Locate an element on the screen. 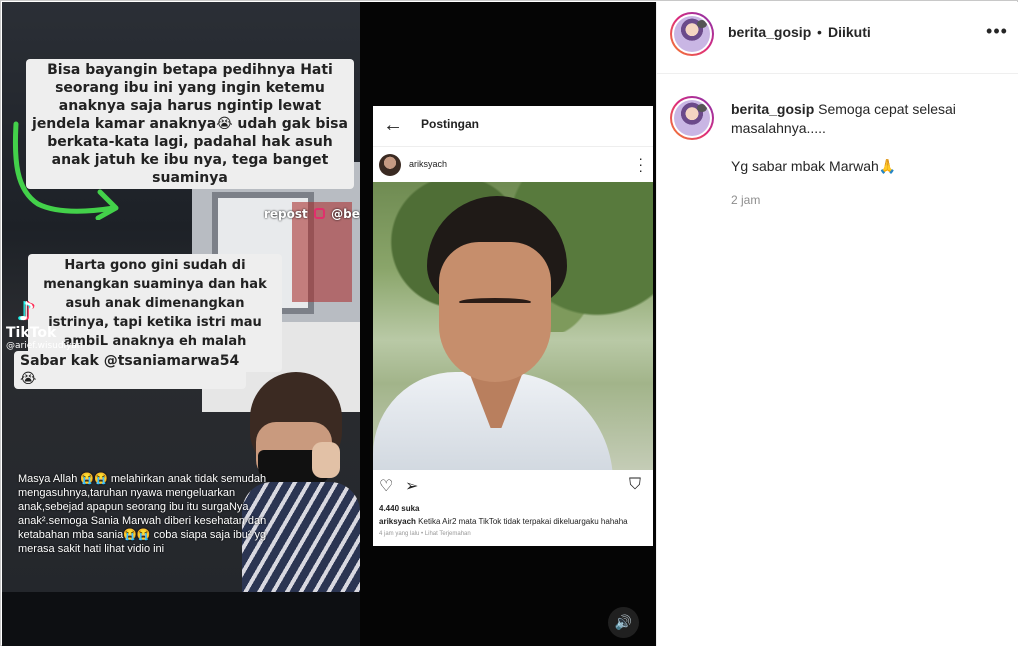 The image size is (1018, 646). post-header: berita_gosip • Diikuti ••• is located at coordinates (837, 38).